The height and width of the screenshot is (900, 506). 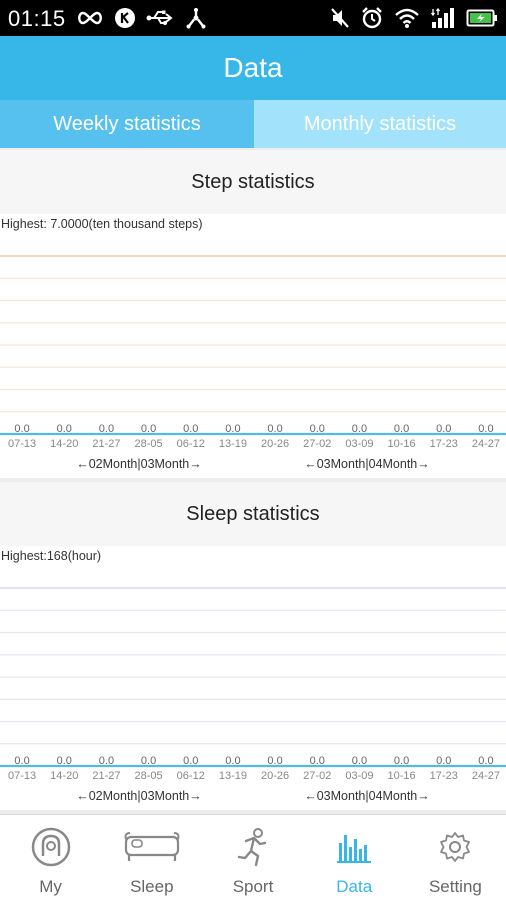 I want to click on sleep-x-tick-label: 07-13, so click(x=22, y=776).